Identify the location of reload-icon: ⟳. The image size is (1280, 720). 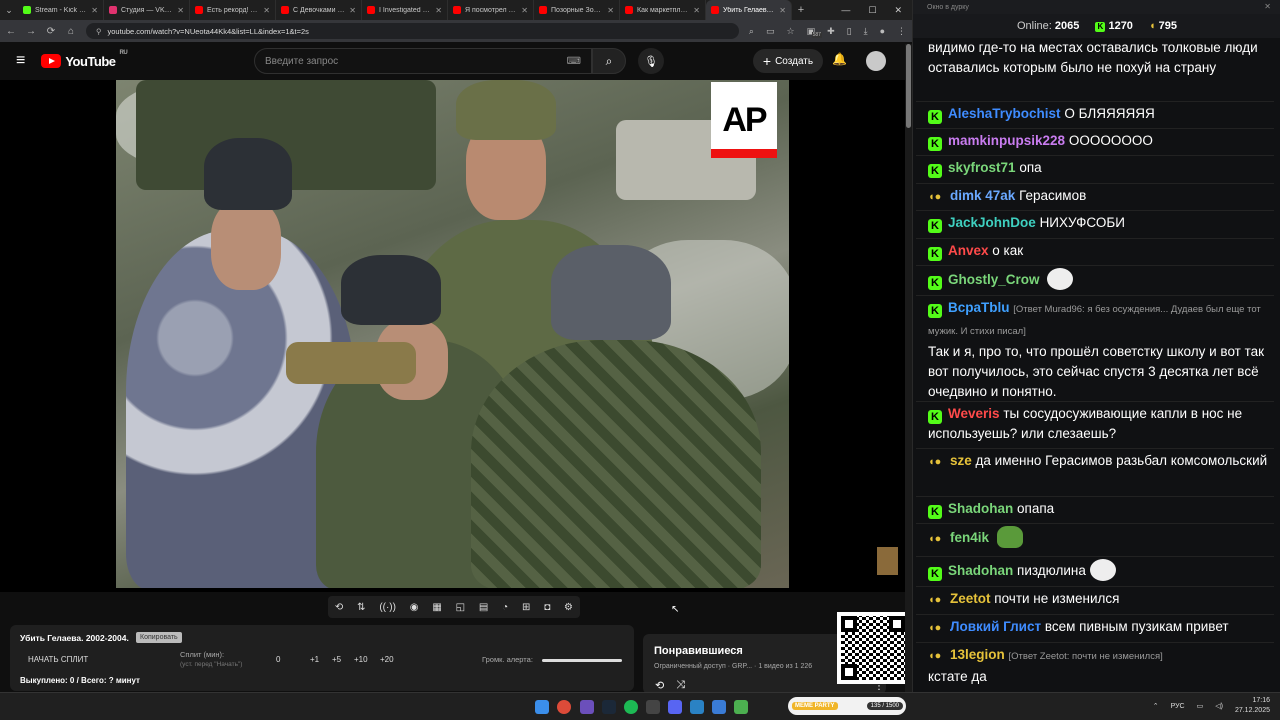
(51, 31).